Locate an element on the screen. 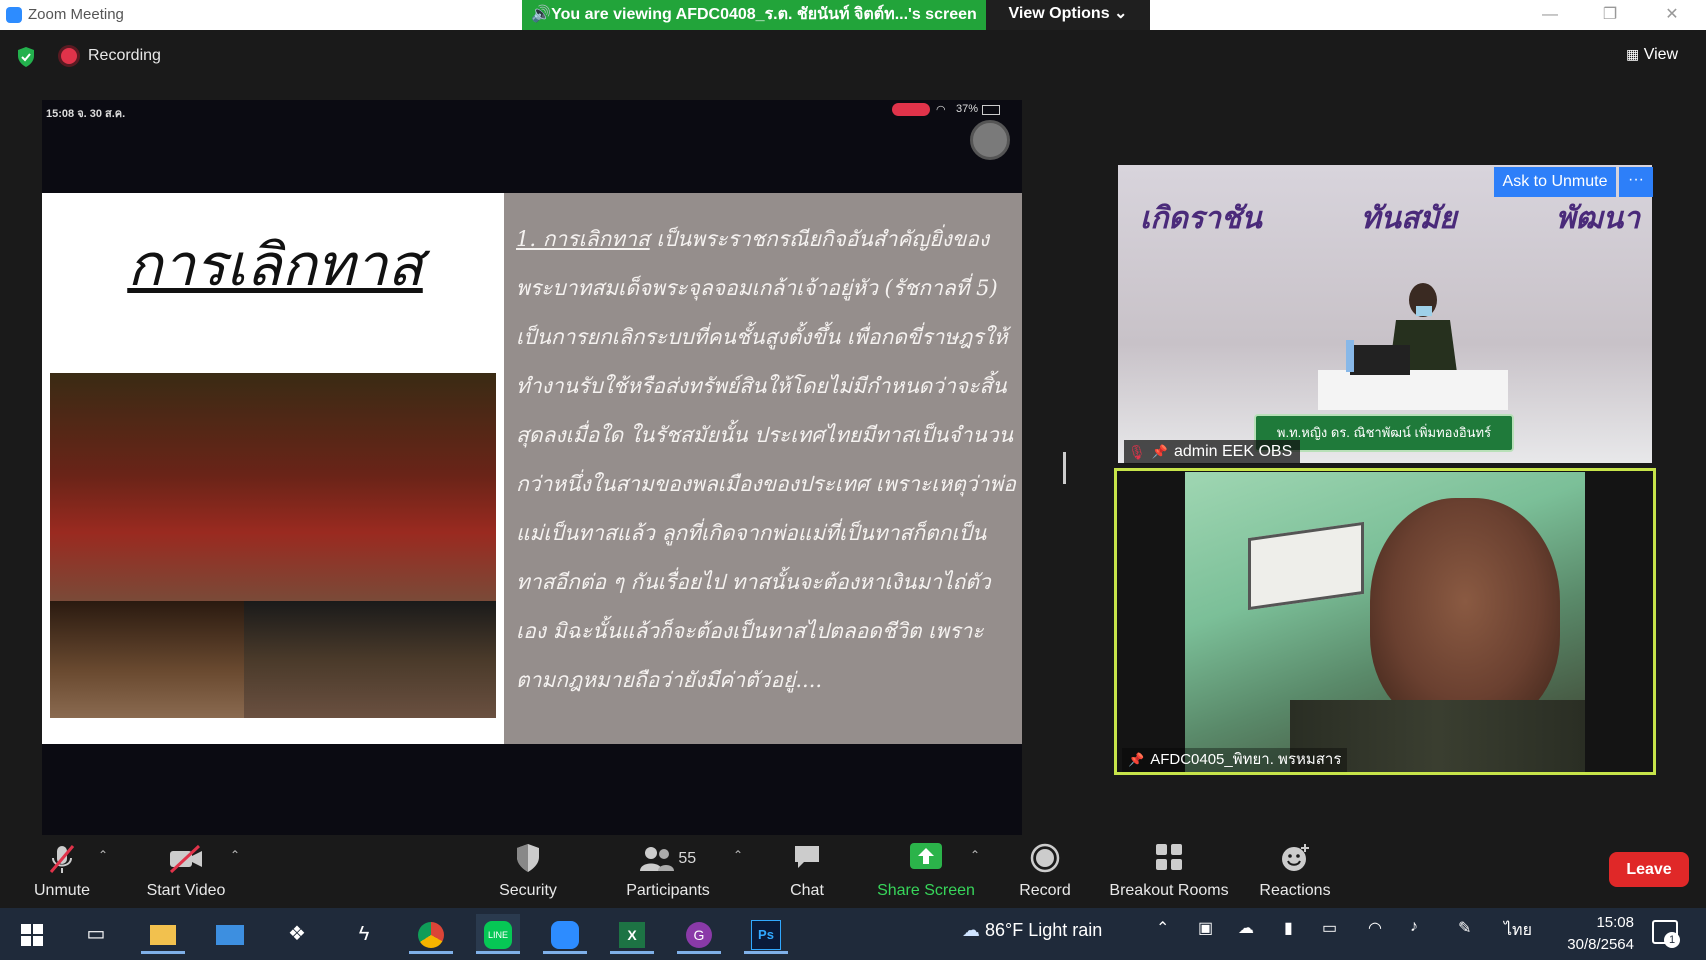  banner-word: ทันสมัย is located at coordinates (1408, 218).